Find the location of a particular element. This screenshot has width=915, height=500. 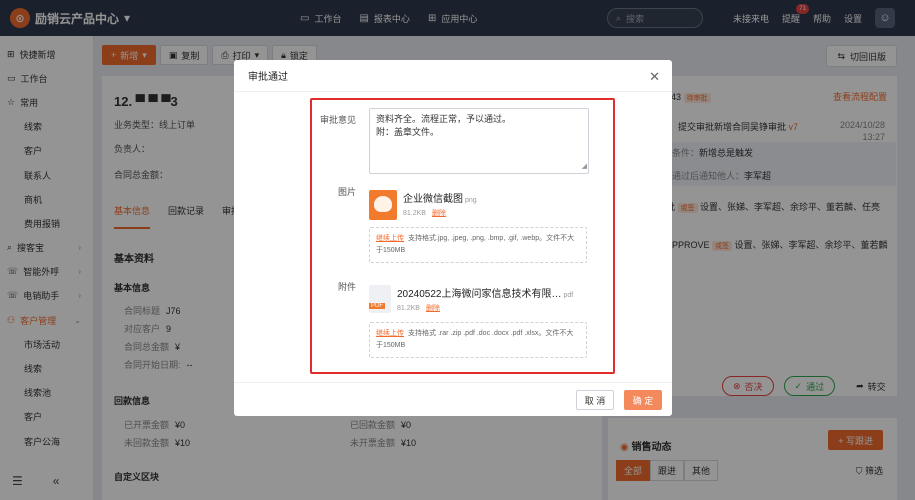

fox-mascot-icon is located at coordinates (383, 204).